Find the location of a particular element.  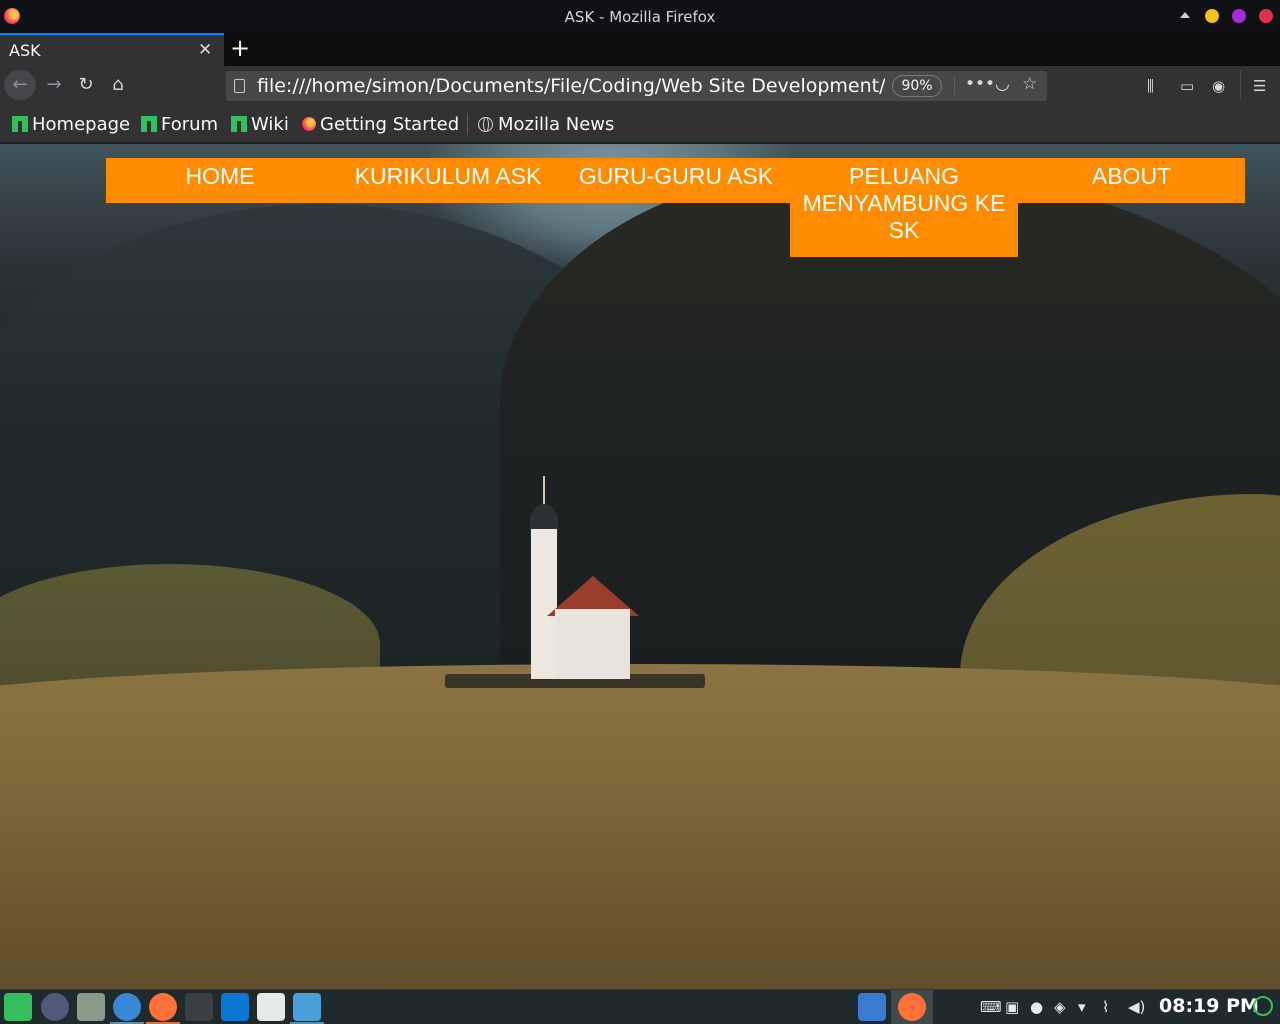

maximize-button is located at coordinates (1239, 16).